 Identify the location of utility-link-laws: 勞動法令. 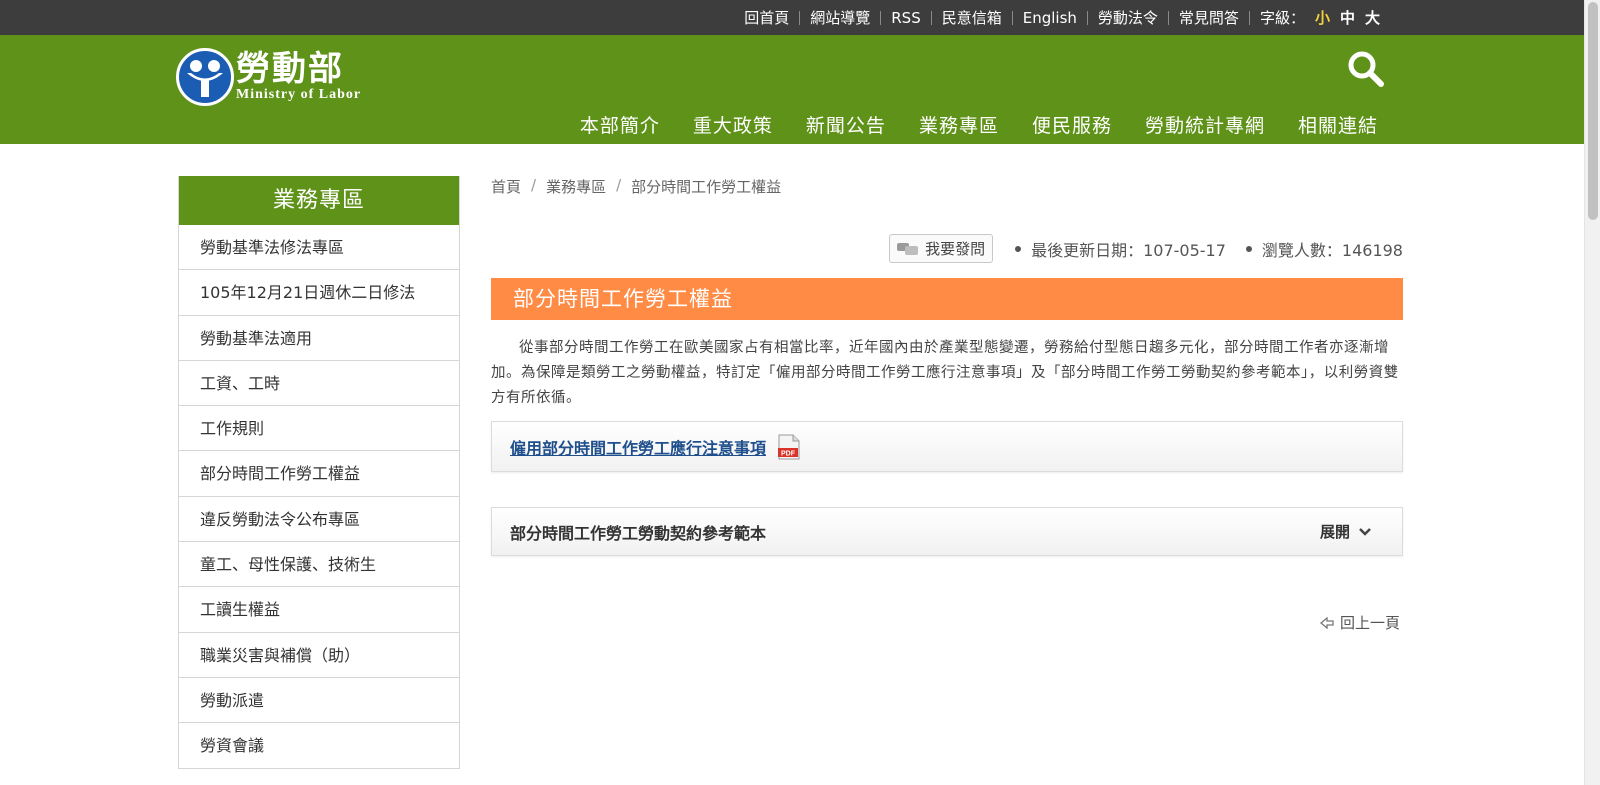
(1127, 18).